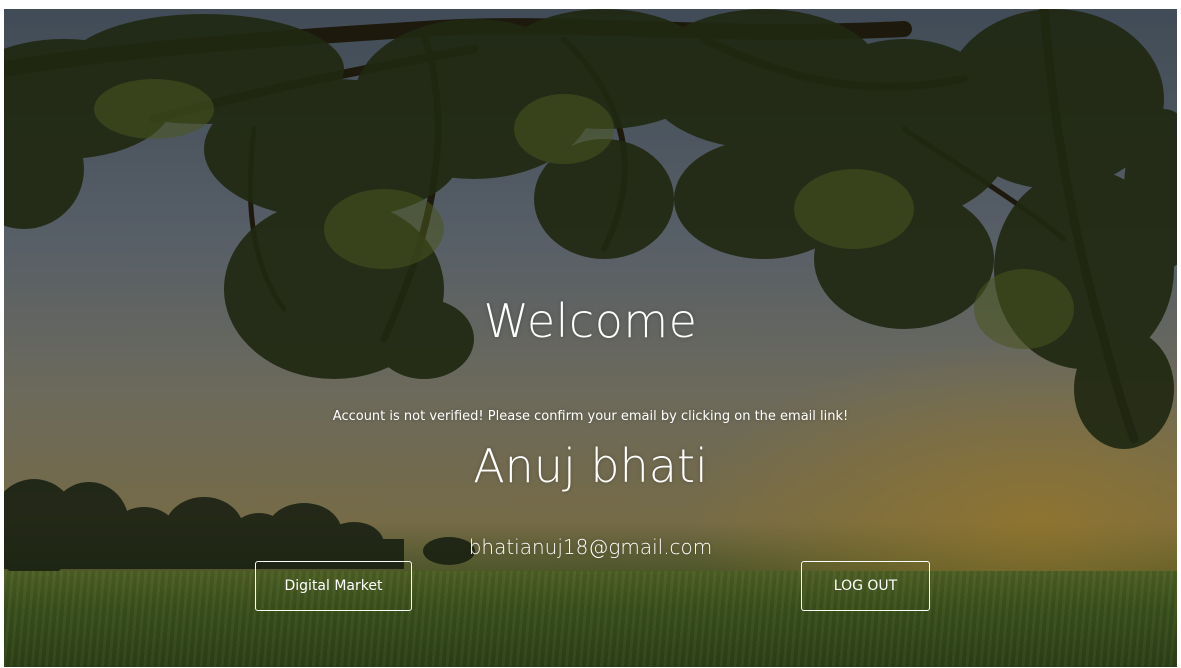 The width and height of the screenshot is (1181, 668). Describe the element at coordinates (590, 321) in the screenshot. I see `welcome-title: Welcome` at that location.